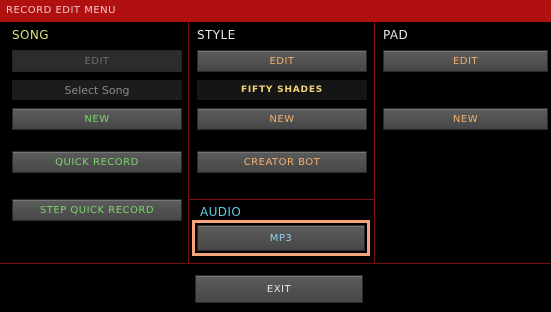 The width and height of the screenshot is (551, 312). What do you see at coordinates (465, 61) in the screenshot?
I see `pad-edit-button: EDIT` at bounding box center [465, 61].